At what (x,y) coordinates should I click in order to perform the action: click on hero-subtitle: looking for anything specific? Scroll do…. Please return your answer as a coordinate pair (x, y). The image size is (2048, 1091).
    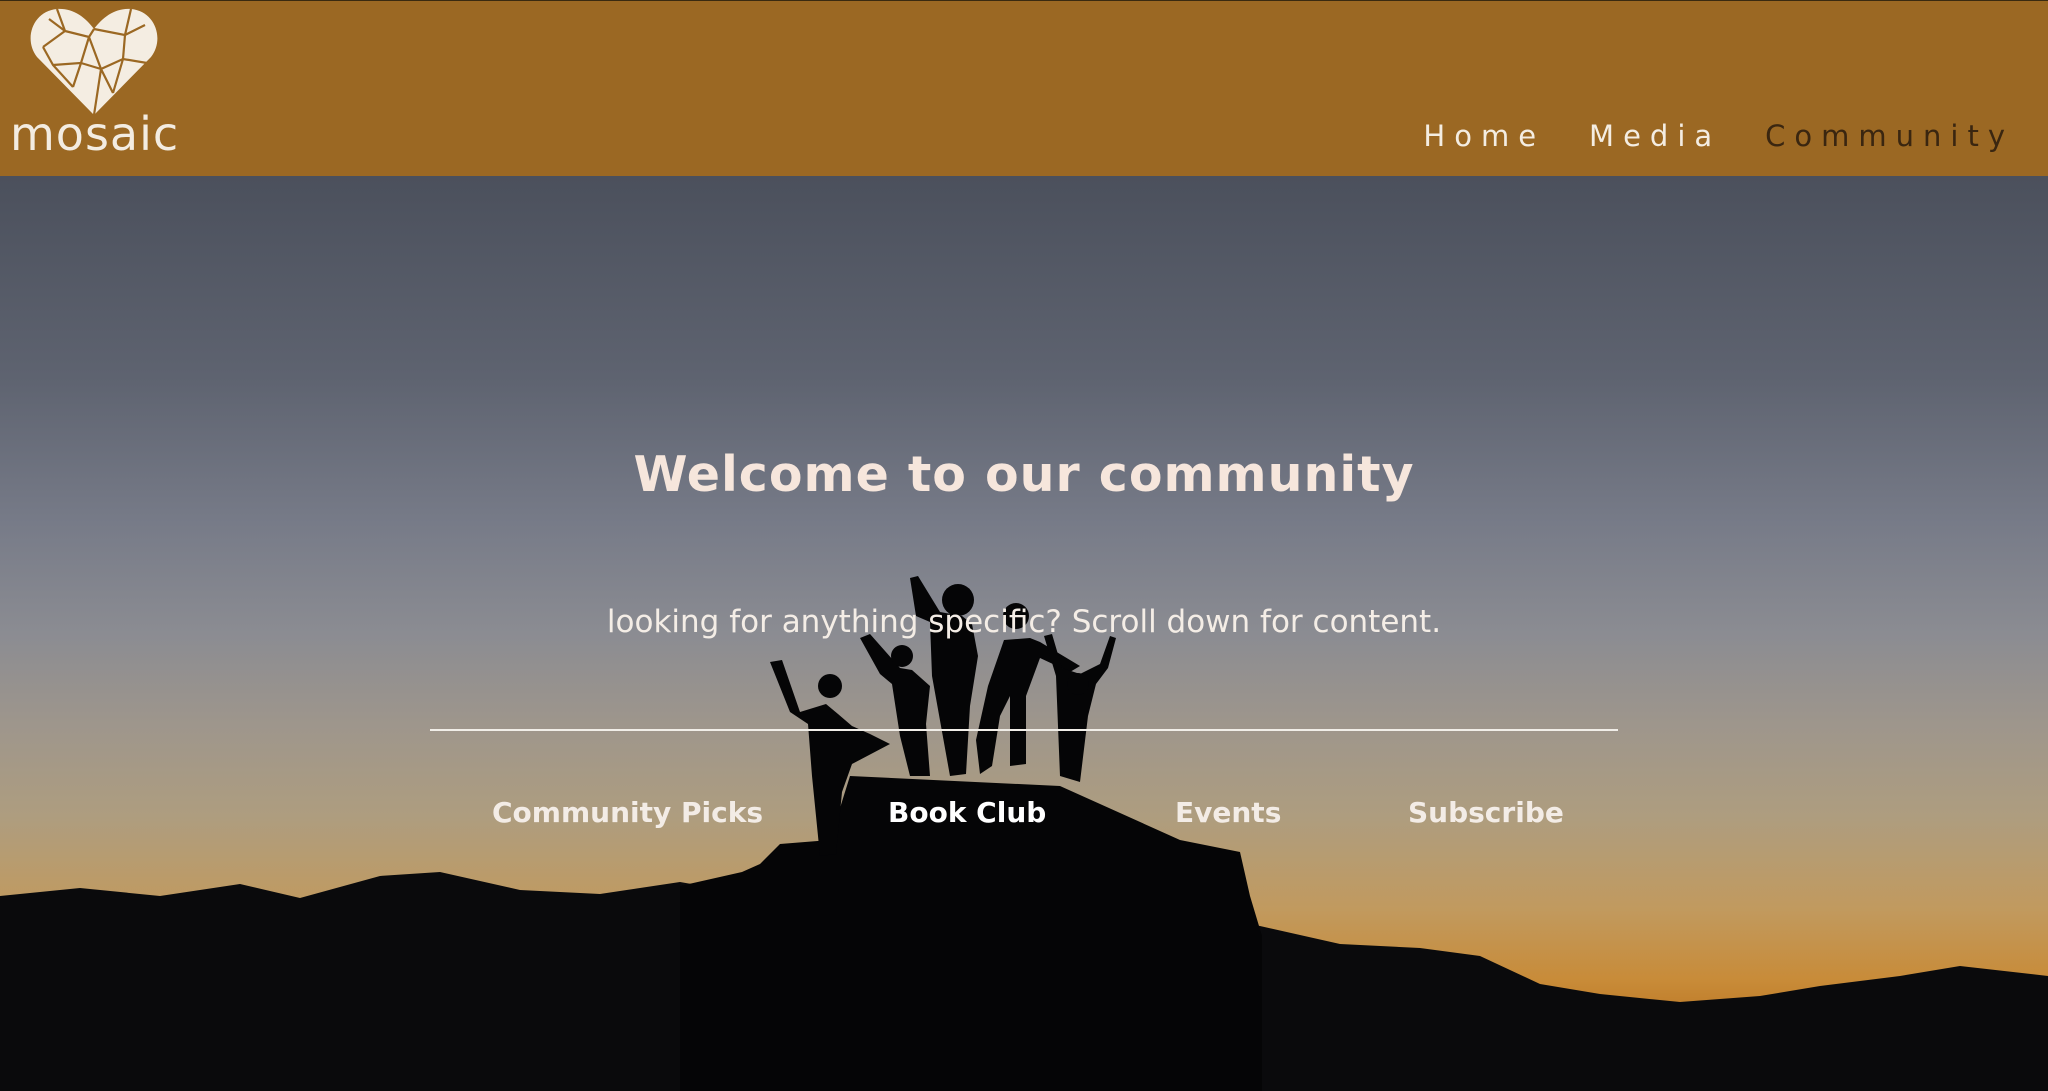
    Looking at the image, I should click on (1024, 622).